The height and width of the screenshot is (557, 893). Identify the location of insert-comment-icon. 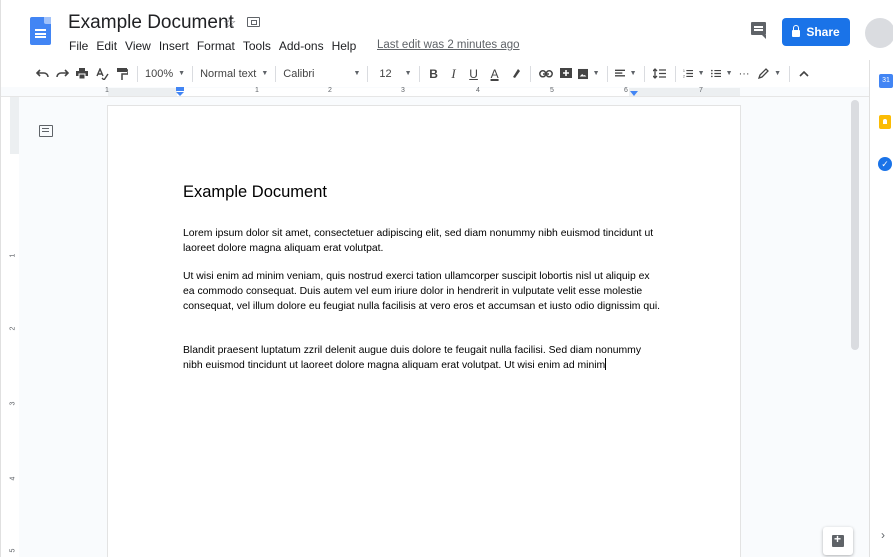
(566, 74).